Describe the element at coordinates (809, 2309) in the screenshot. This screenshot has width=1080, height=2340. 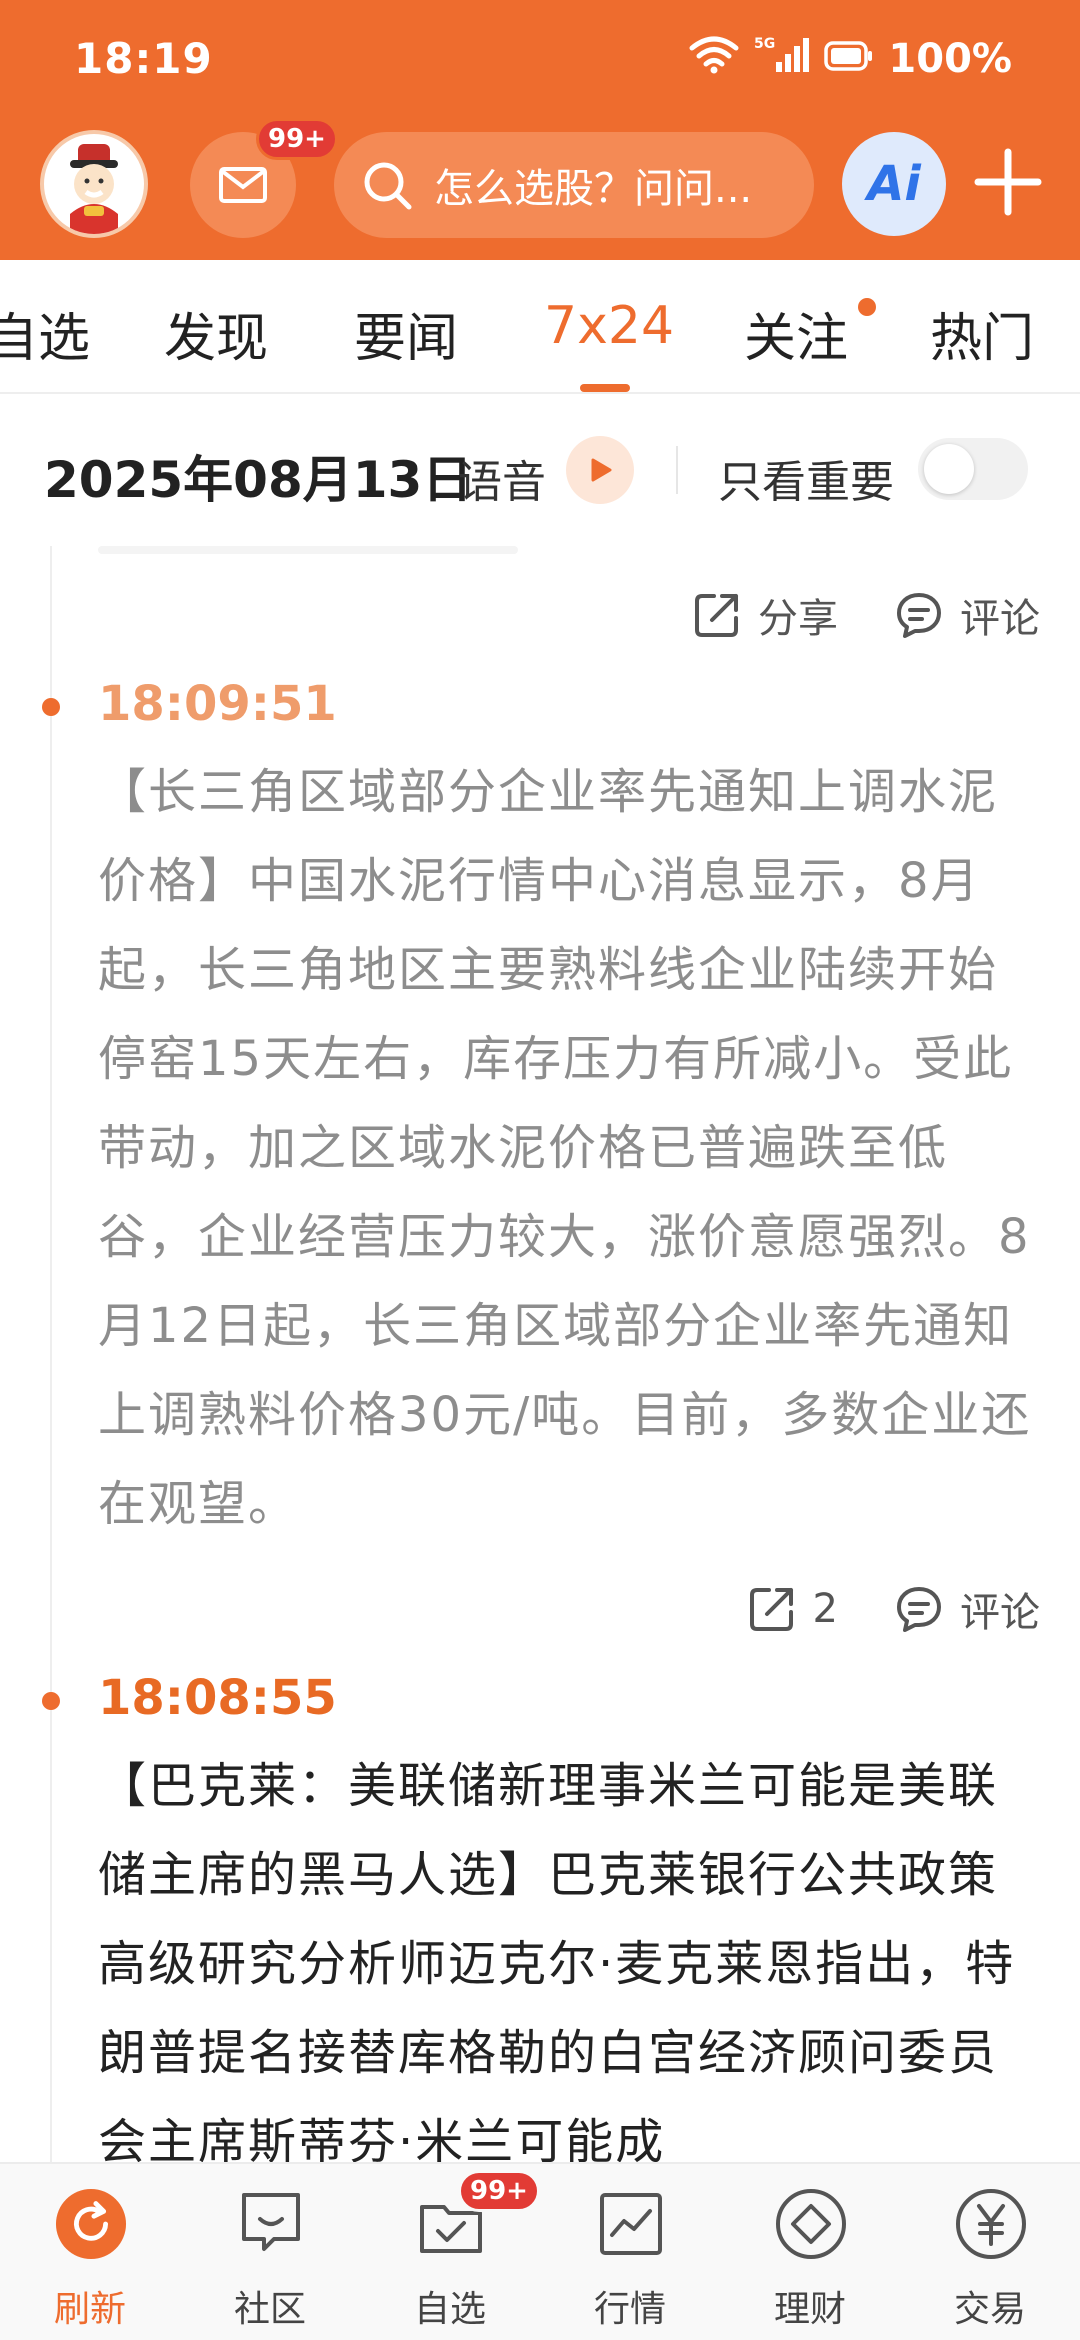
I see `nav-label: 理财` at that location.